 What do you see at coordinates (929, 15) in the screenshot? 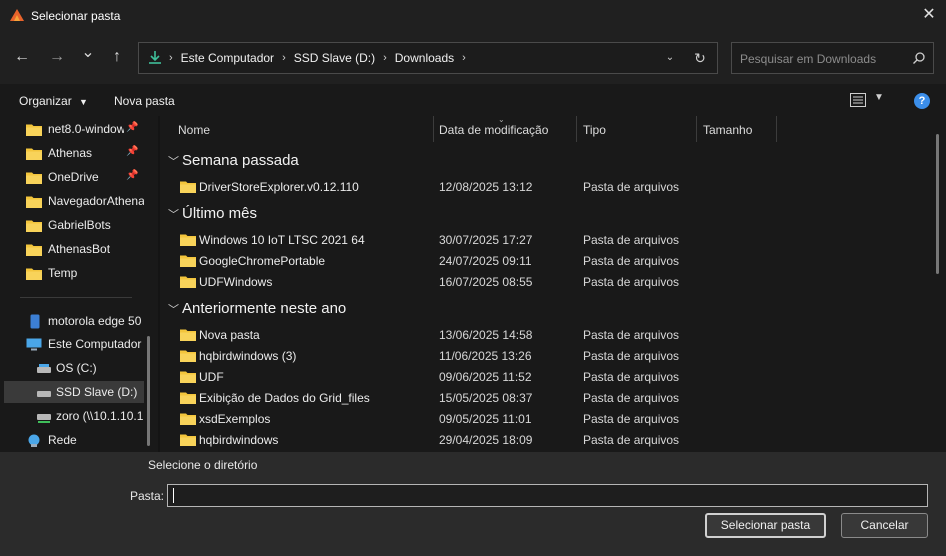
I see `close-button: ✕` at bounding box center [929, 15].